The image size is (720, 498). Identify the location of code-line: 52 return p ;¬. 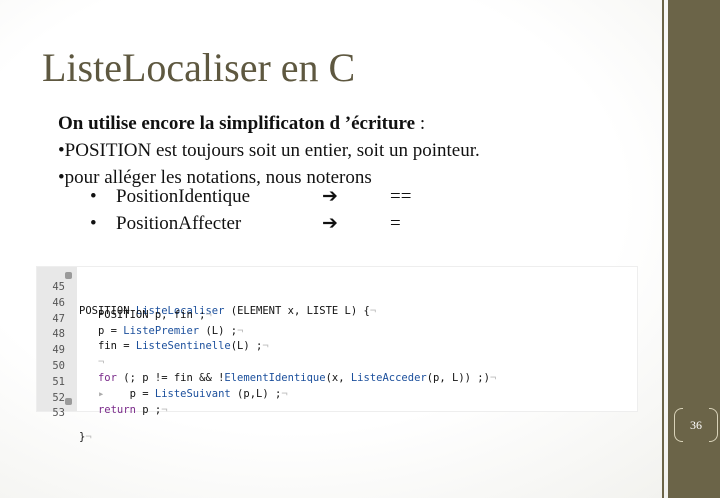
(337, 398).